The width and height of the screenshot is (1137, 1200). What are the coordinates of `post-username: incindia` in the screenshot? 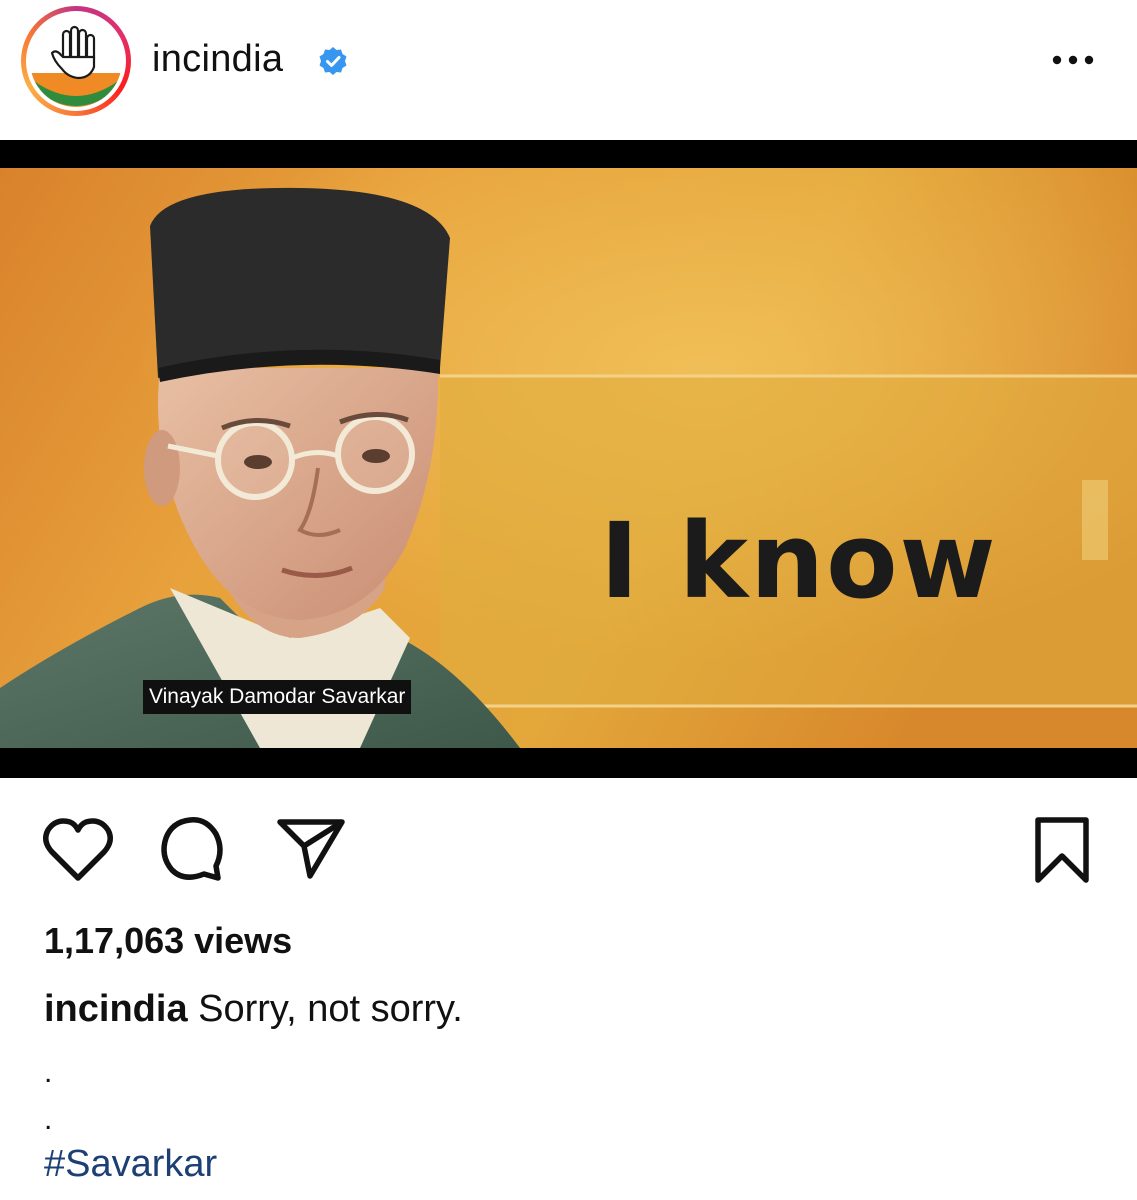 It's located at (217, 59).